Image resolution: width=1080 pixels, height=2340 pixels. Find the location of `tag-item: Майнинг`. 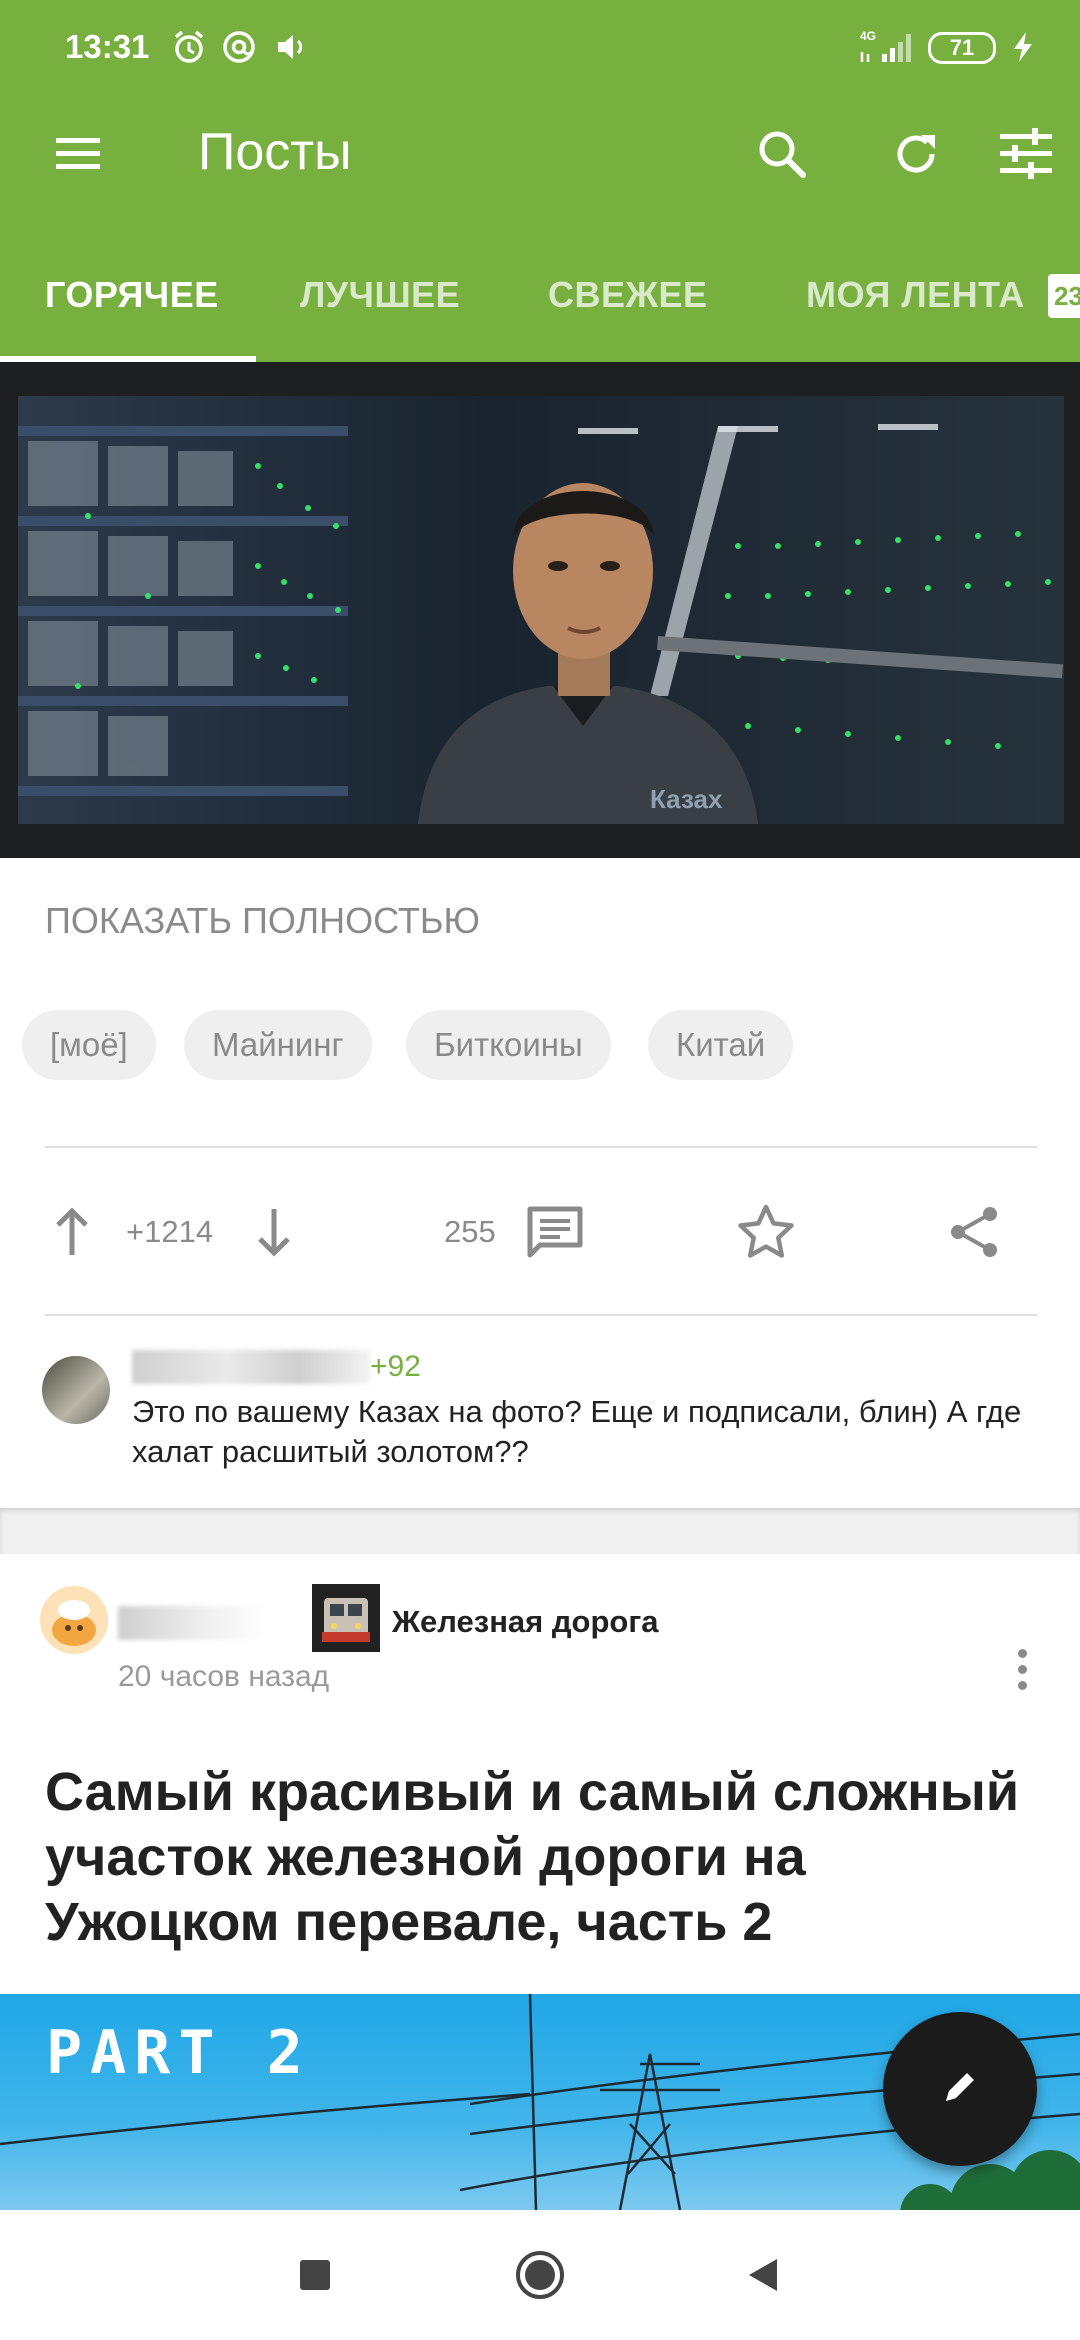

tag-item: Майнинг is located at coordinates (278, 1045).